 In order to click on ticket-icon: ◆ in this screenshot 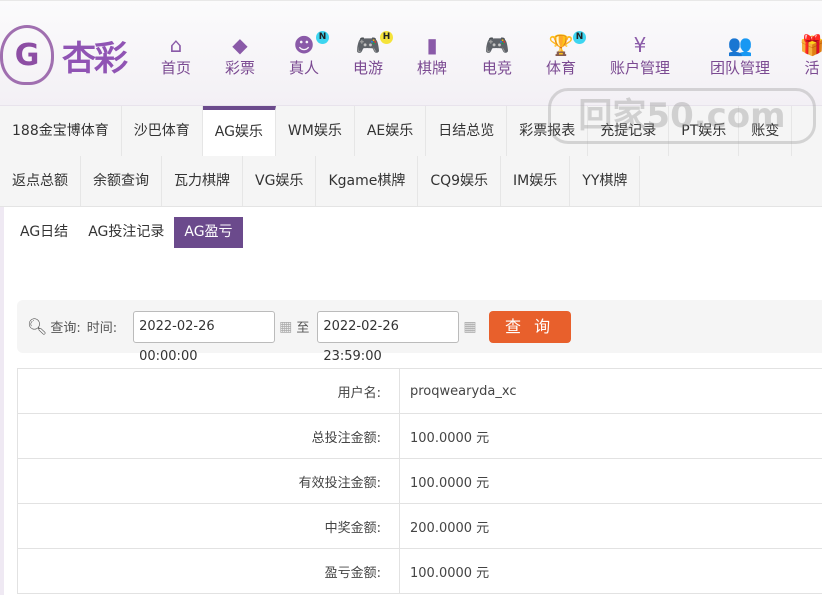, I will do `click(240, 45)`.